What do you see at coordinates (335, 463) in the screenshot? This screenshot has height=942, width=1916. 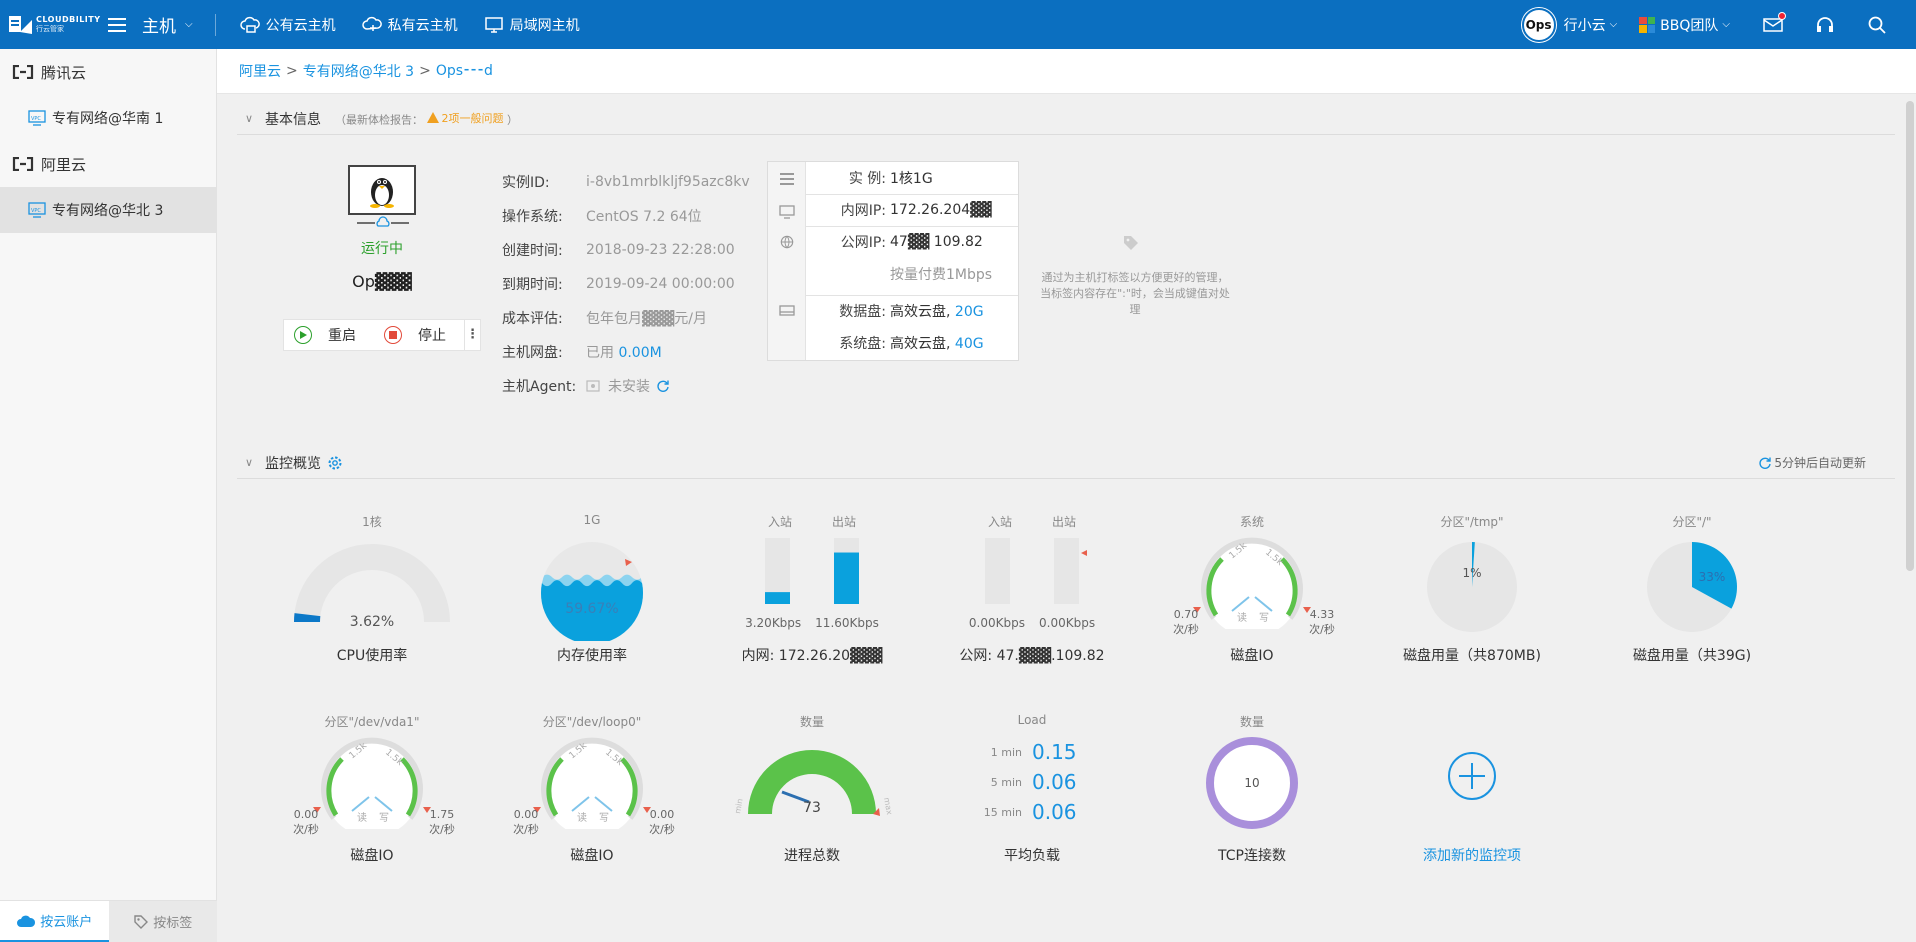 I see `gear-icon` at bounding box center [335, 463].